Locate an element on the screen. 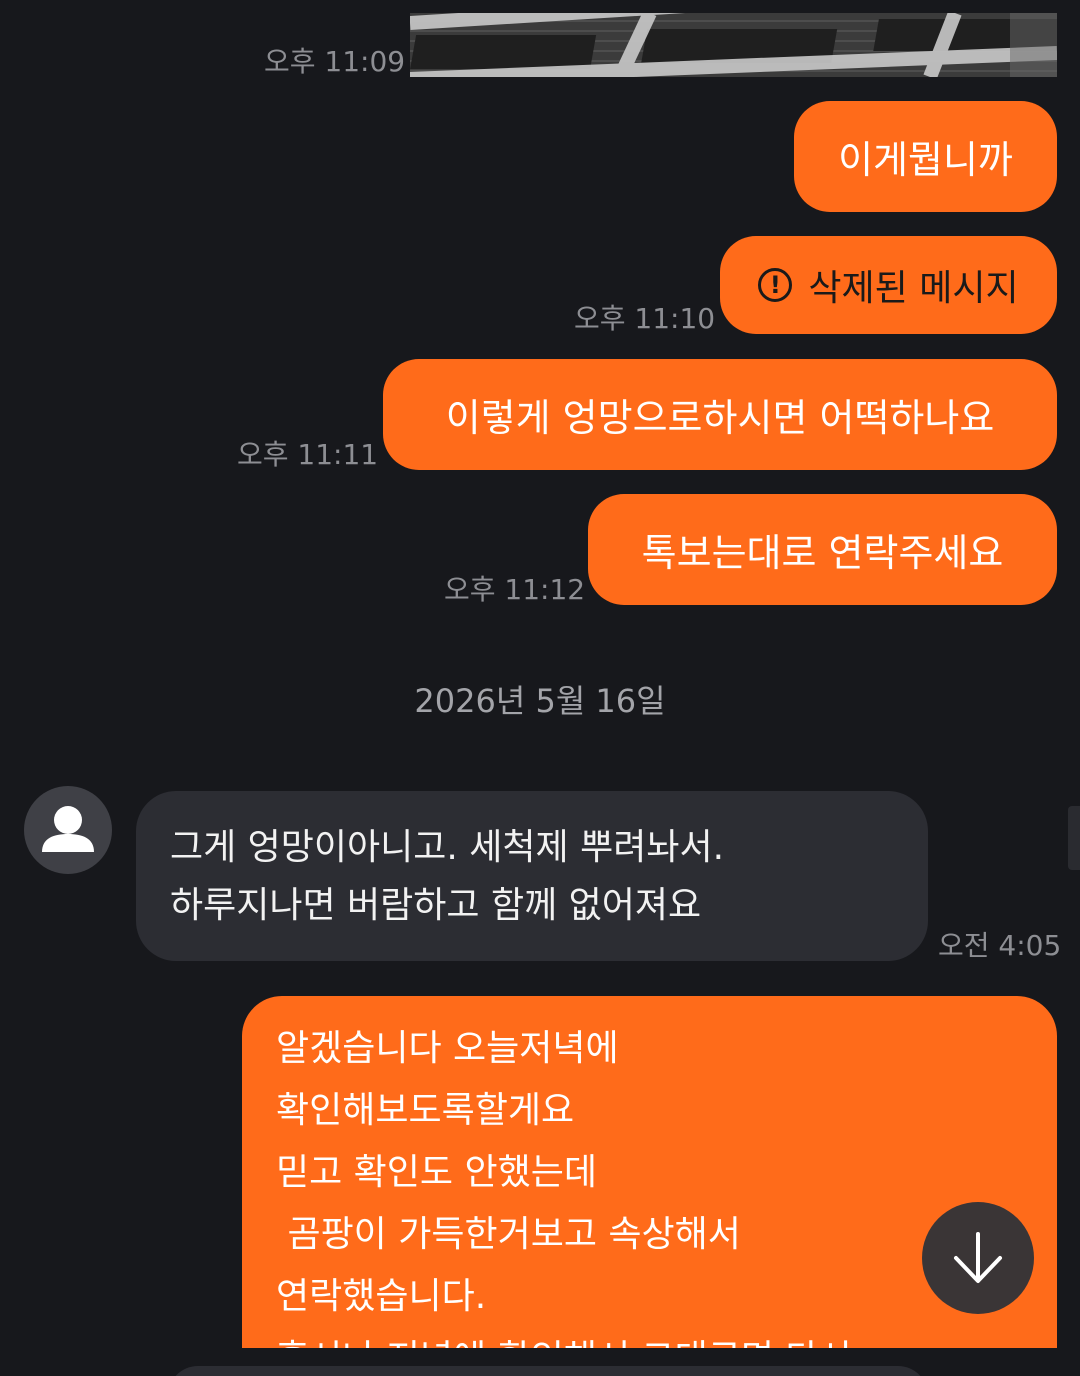 This screenshot has height=1376, width=1080. deleted-message: ! 삭제된 메시지 is located at coordinates (888, 285).